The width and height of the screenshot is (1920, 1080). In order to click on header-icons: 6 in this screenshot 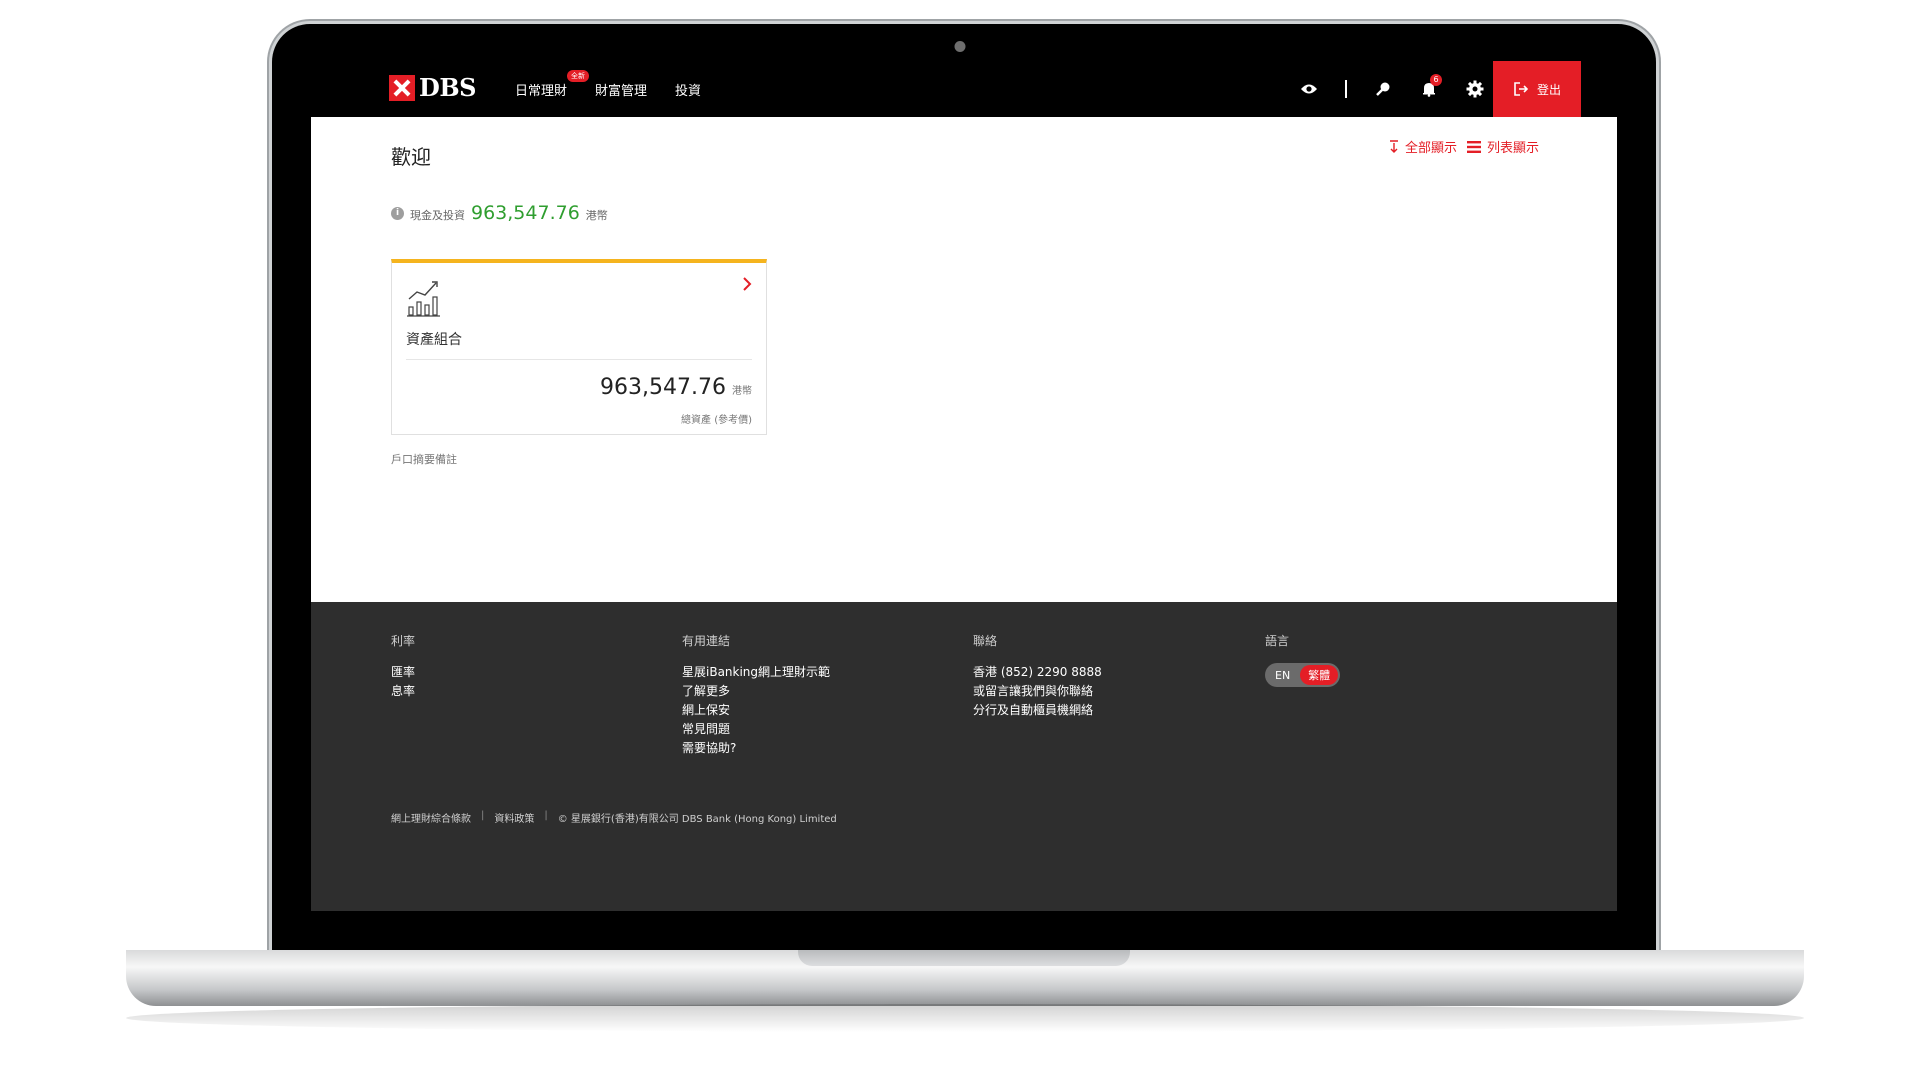, I will do `click(1392, 89)`.